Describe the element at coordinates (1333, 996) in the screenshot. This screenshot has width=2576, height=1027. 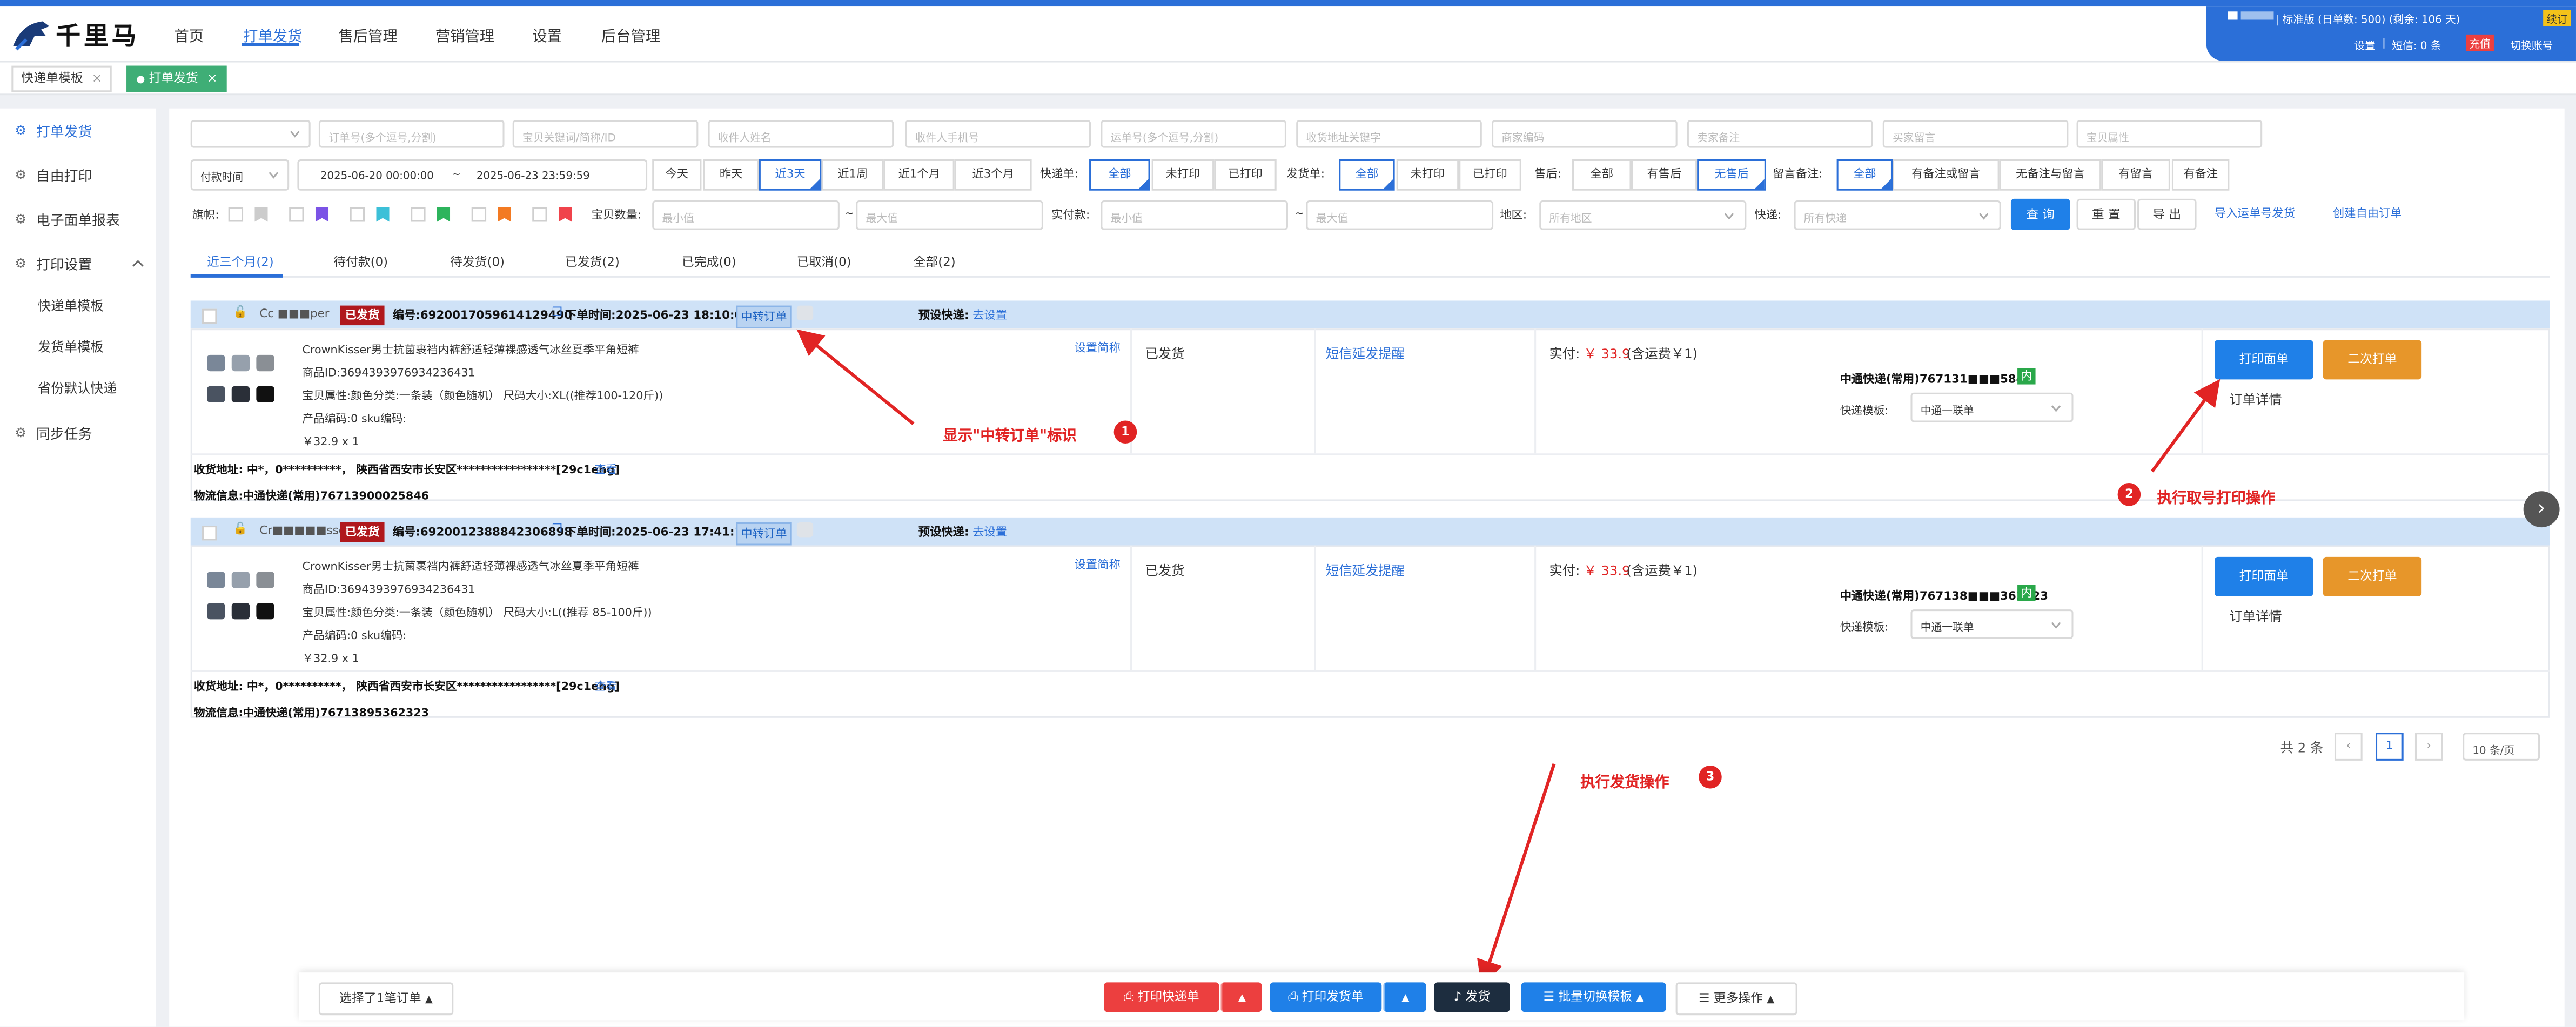
I see `print-invoice-label: 打印发货单` at that location.